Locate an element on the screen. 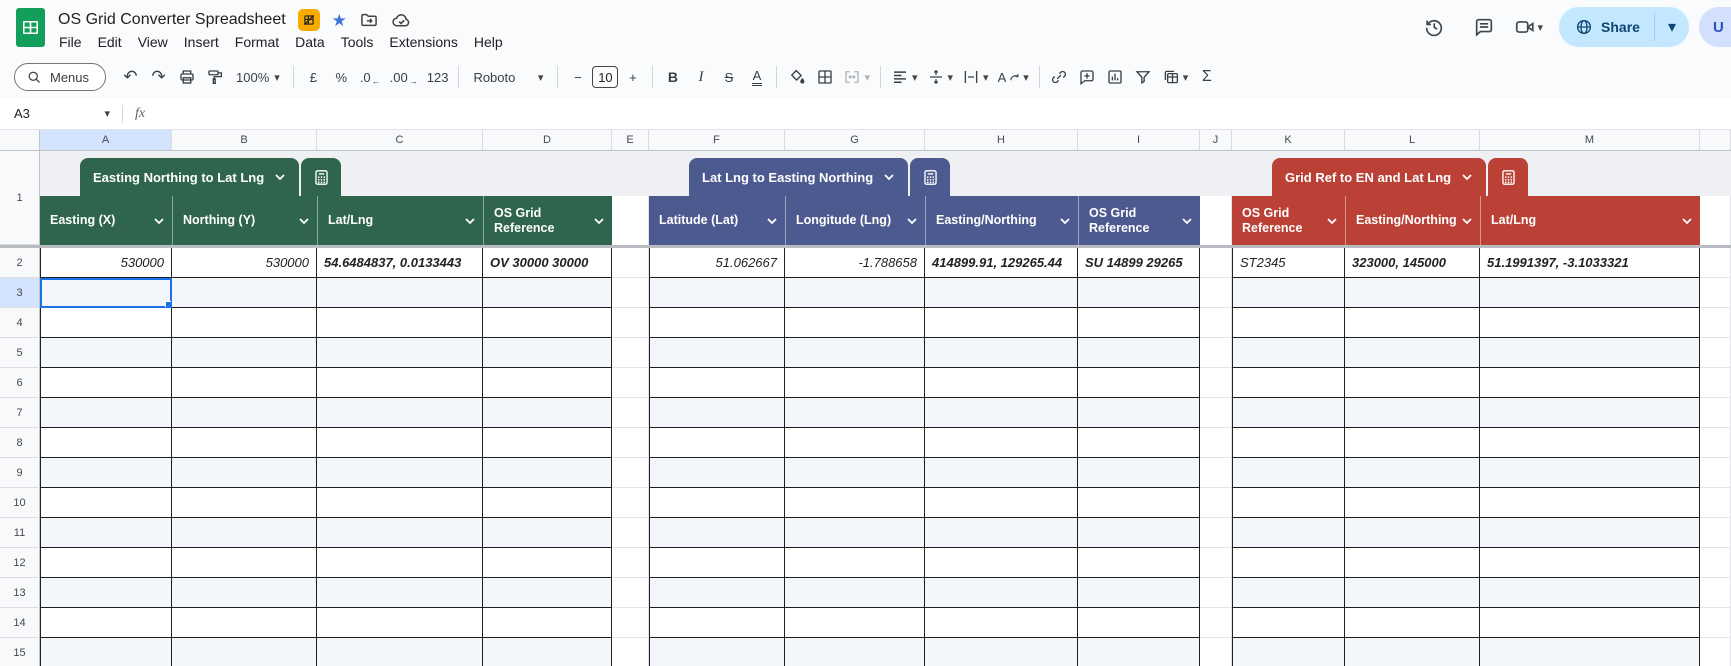  increase-decimal-button: .00 → is located at coordinates (404, 77).